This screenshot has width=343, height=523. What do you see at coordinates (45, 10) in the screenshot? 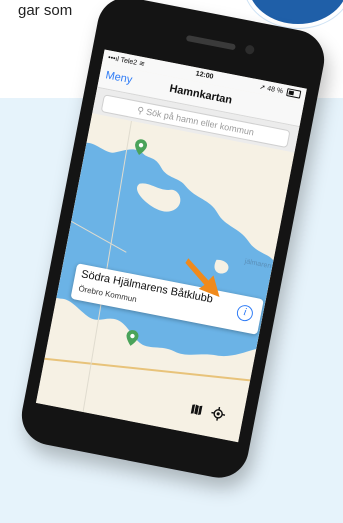
I see `cropped-heading-text: gar som` at bounding box center [45, 10].